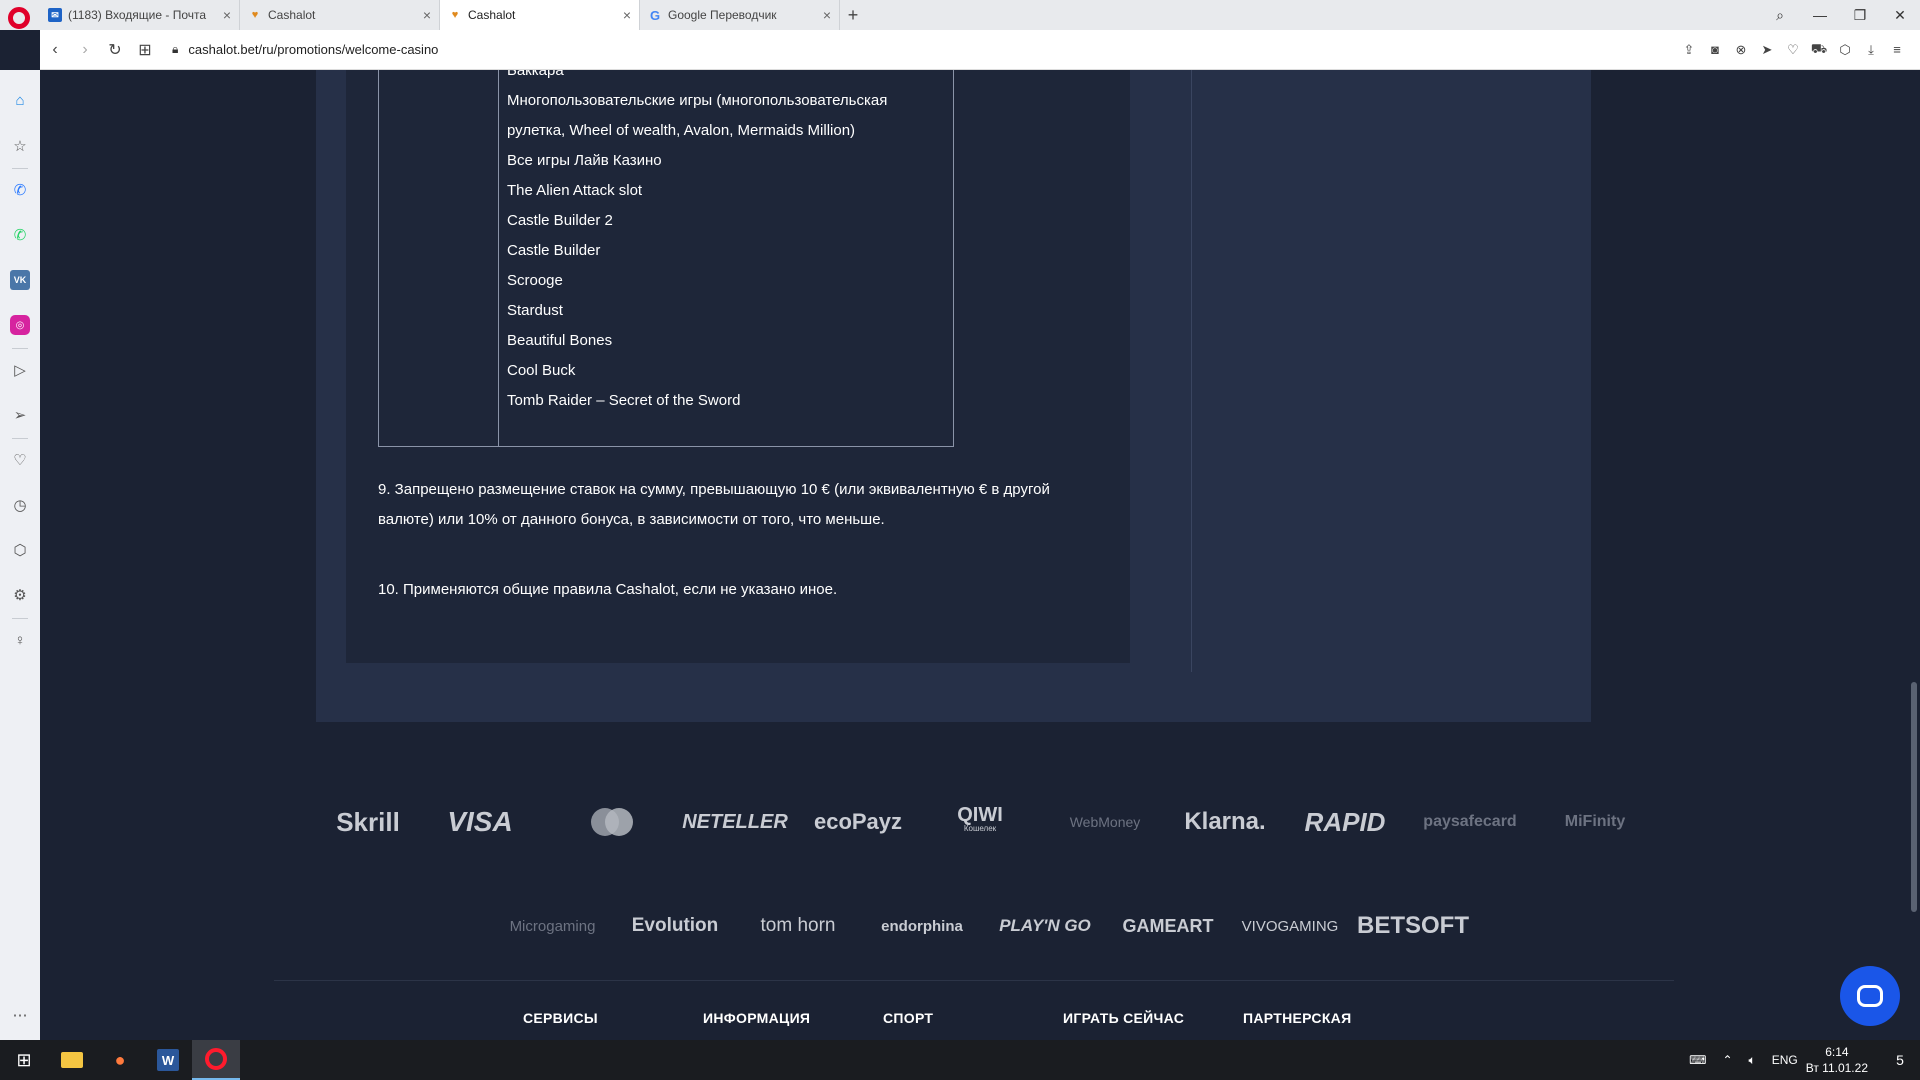  I want to click on qiwi-sub: Кошелек, so click(980, 828).